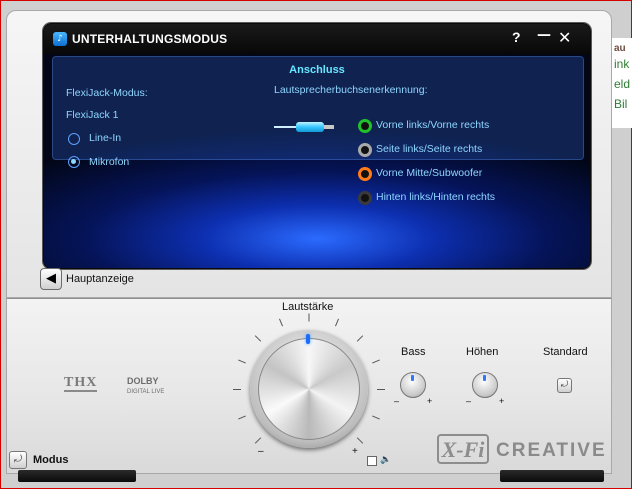 Image resolution: width=632 pixels, height=489 pixels. Describe the element at coordinates (429, 149) in the screenshot. I see `jack-side-label: Seite links/Seite rechts` at that location.